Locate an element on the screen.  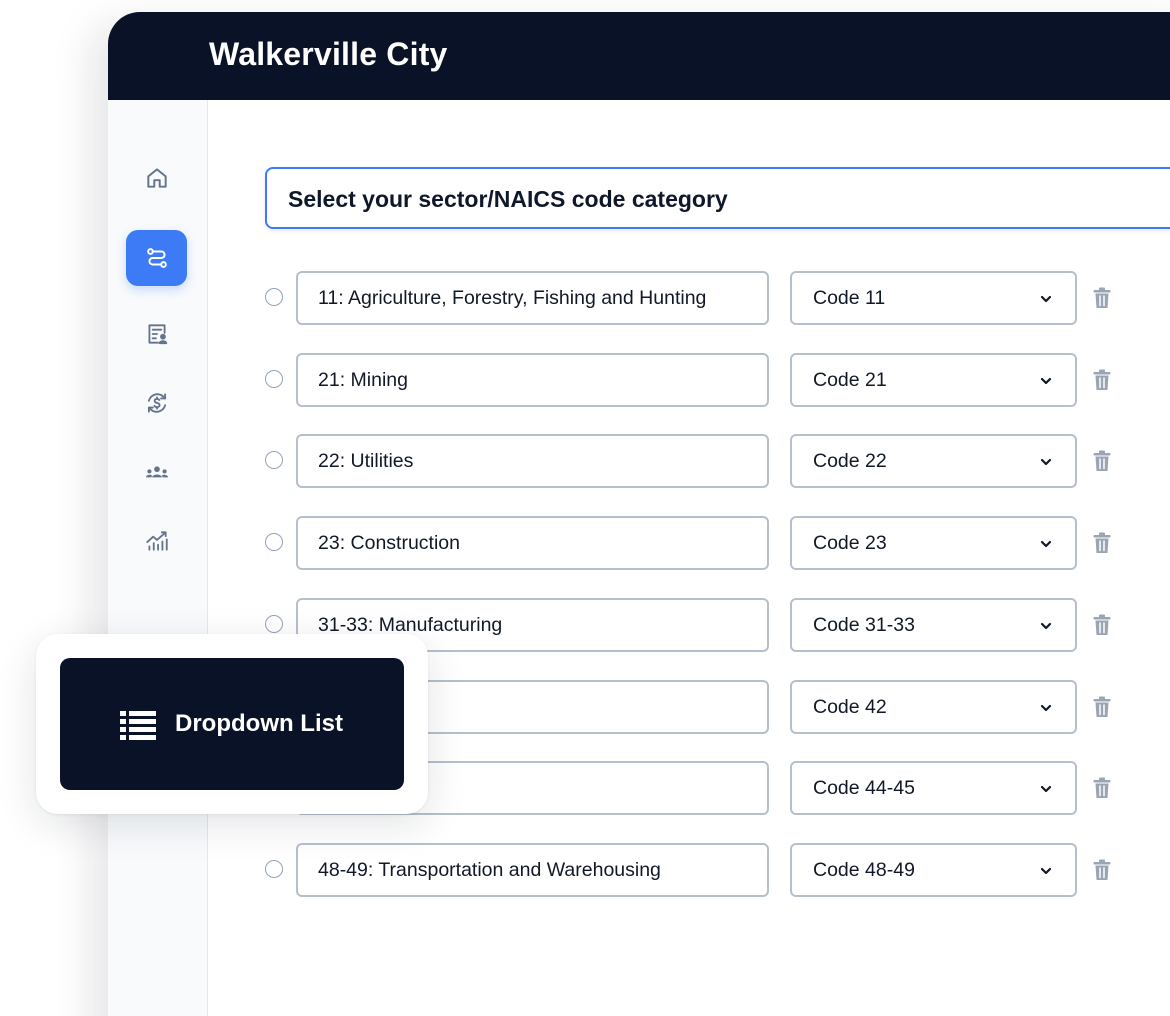
sidebar-item-route is located at coordinates (156, 258).